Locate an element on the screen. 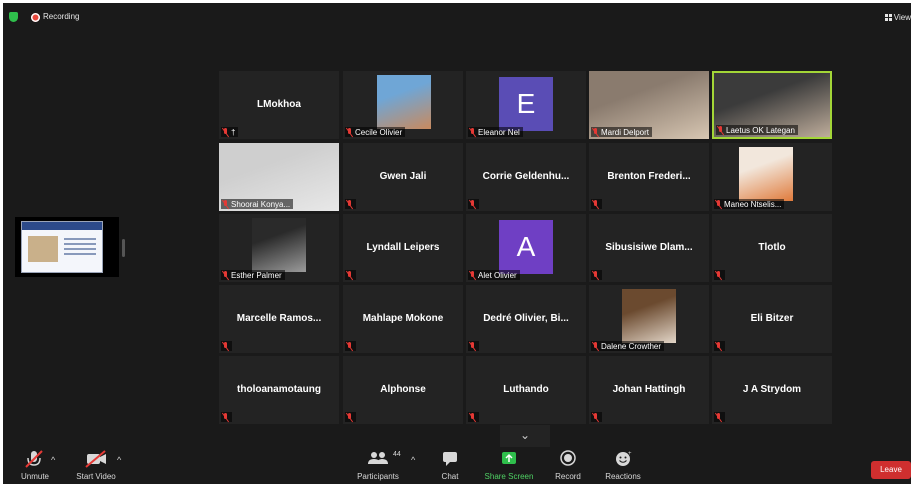 The width and height of the screenshot is (911, 484). participant-tile: Tlotlo is located at coordinates (772, 248).